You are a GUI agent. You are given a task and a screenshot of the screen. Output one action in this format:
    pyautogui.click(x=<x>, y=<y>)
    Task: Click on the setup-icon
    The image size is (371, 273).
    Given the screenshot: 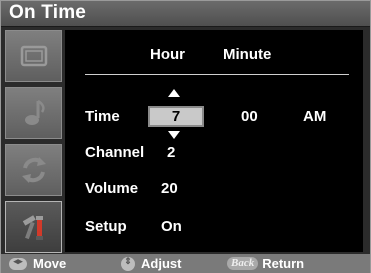 What is the action you would take?
    pyautogui.click(x=32, y=227)
    